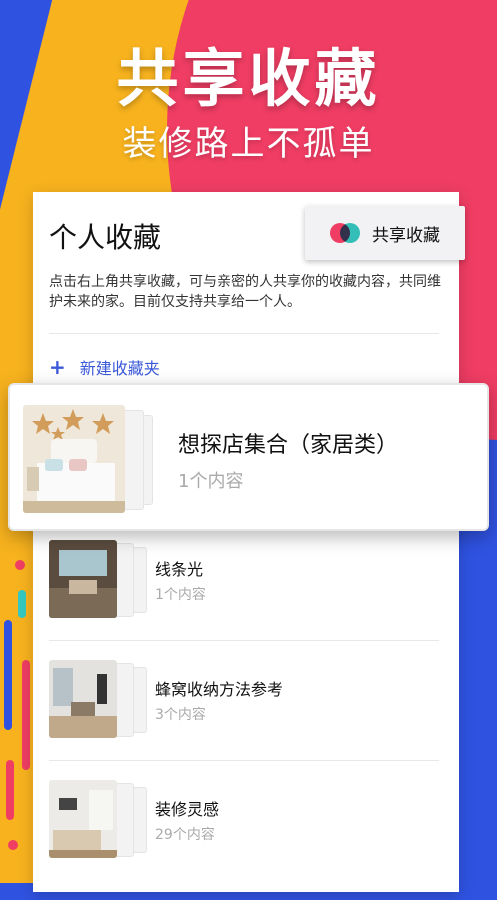 The image size is (497, 900). I want to click on folder-title: 装修灵感, so click(187, 809).